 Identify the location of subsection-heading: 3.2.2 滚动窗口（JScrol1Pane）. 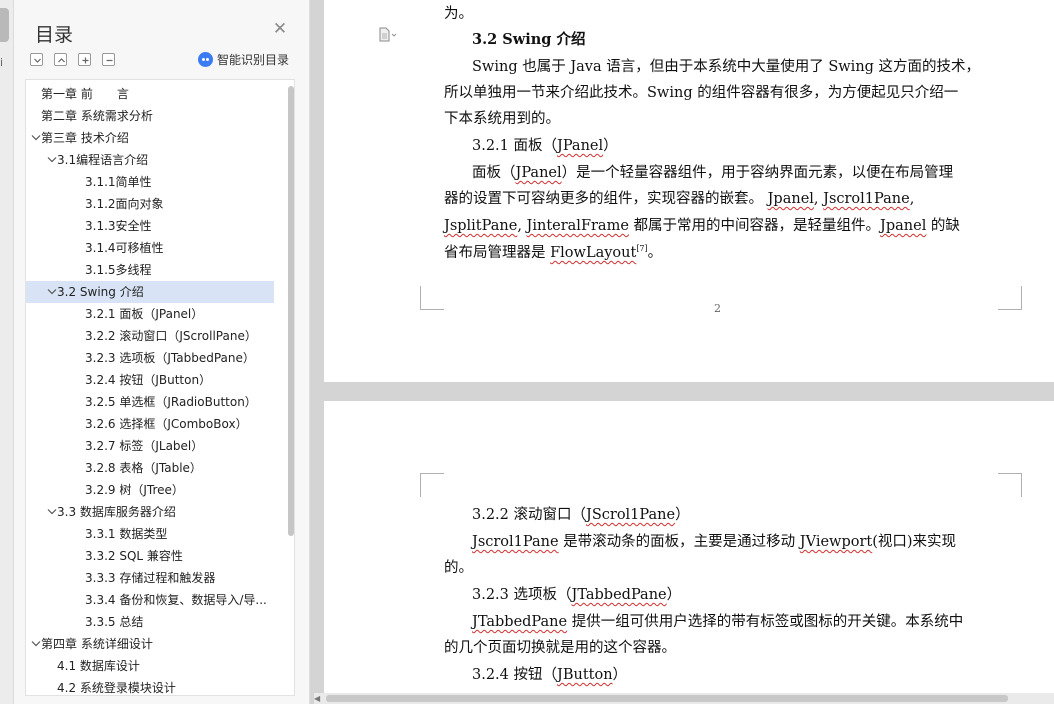
(581, 515).